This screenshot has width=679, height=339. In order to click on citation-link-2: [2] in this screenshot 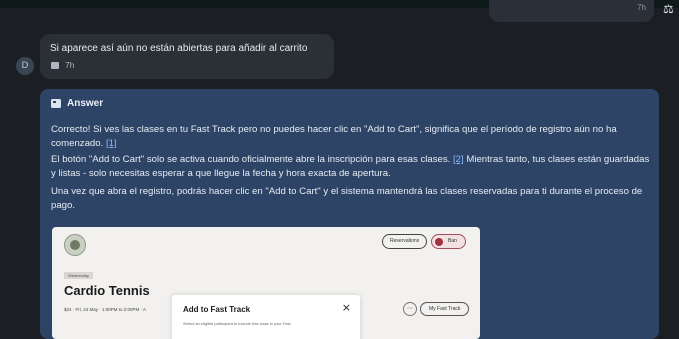, I will do `click(458, 159)`.